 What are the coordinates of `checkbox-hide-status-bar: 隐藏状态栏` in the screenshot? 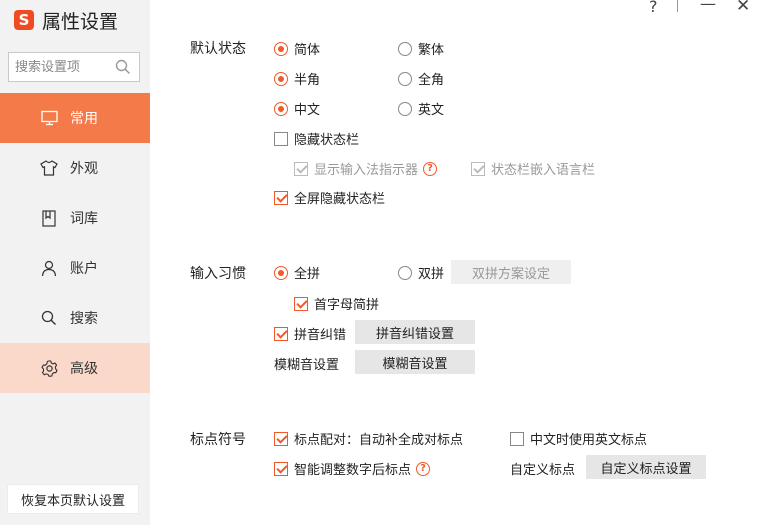 It's located at (316, 138).